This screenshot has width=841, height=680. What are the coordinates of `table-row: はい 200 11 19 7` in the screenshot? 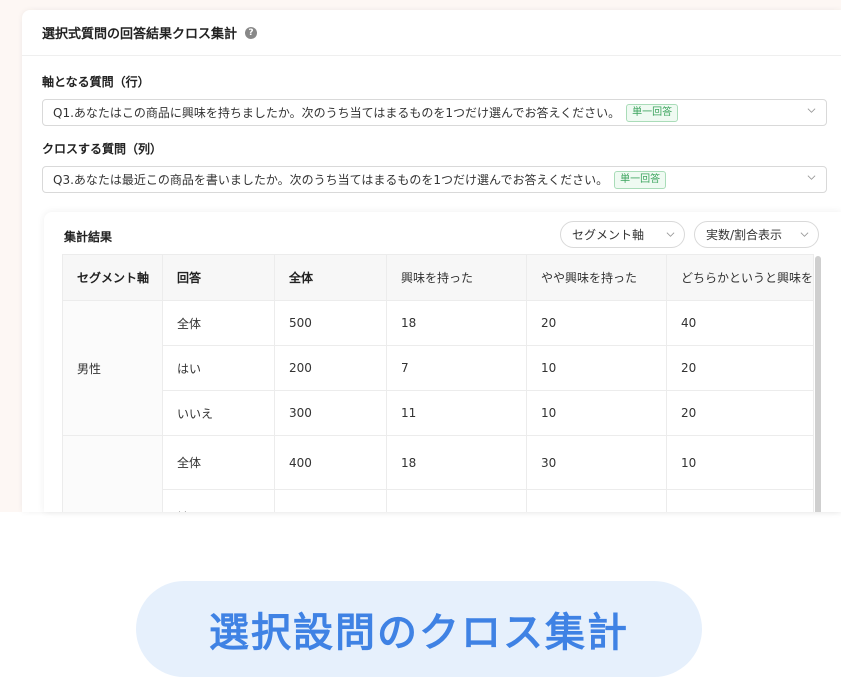 It's located at (439, 500).